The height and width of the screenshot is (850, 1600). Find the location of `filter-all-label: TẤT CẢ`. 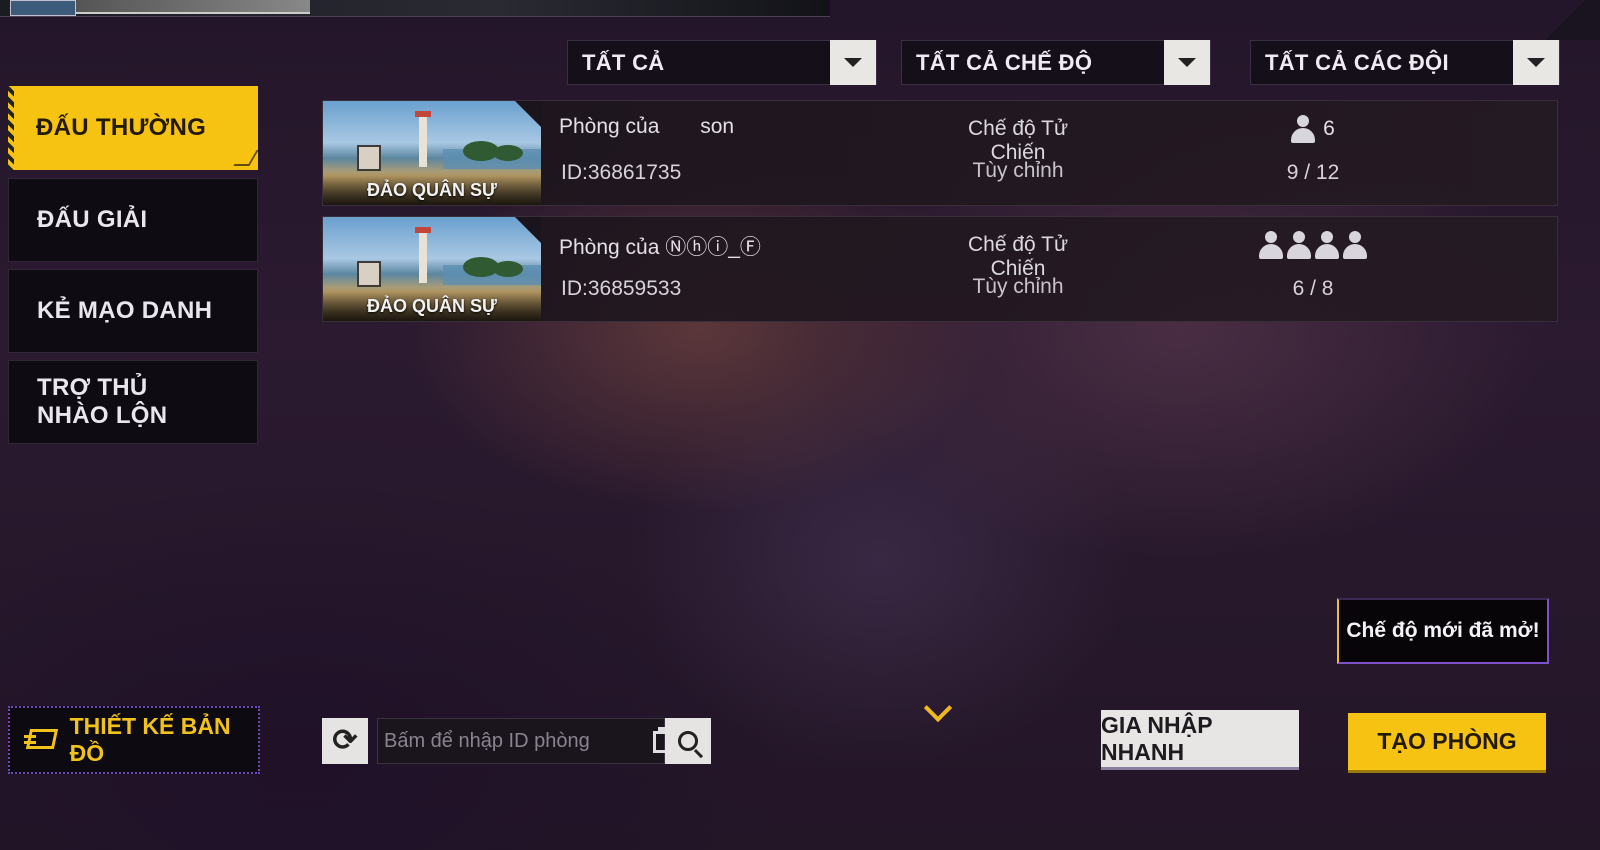

filter-all-label: TẤT CẢ is located at coordinates (623, 62).